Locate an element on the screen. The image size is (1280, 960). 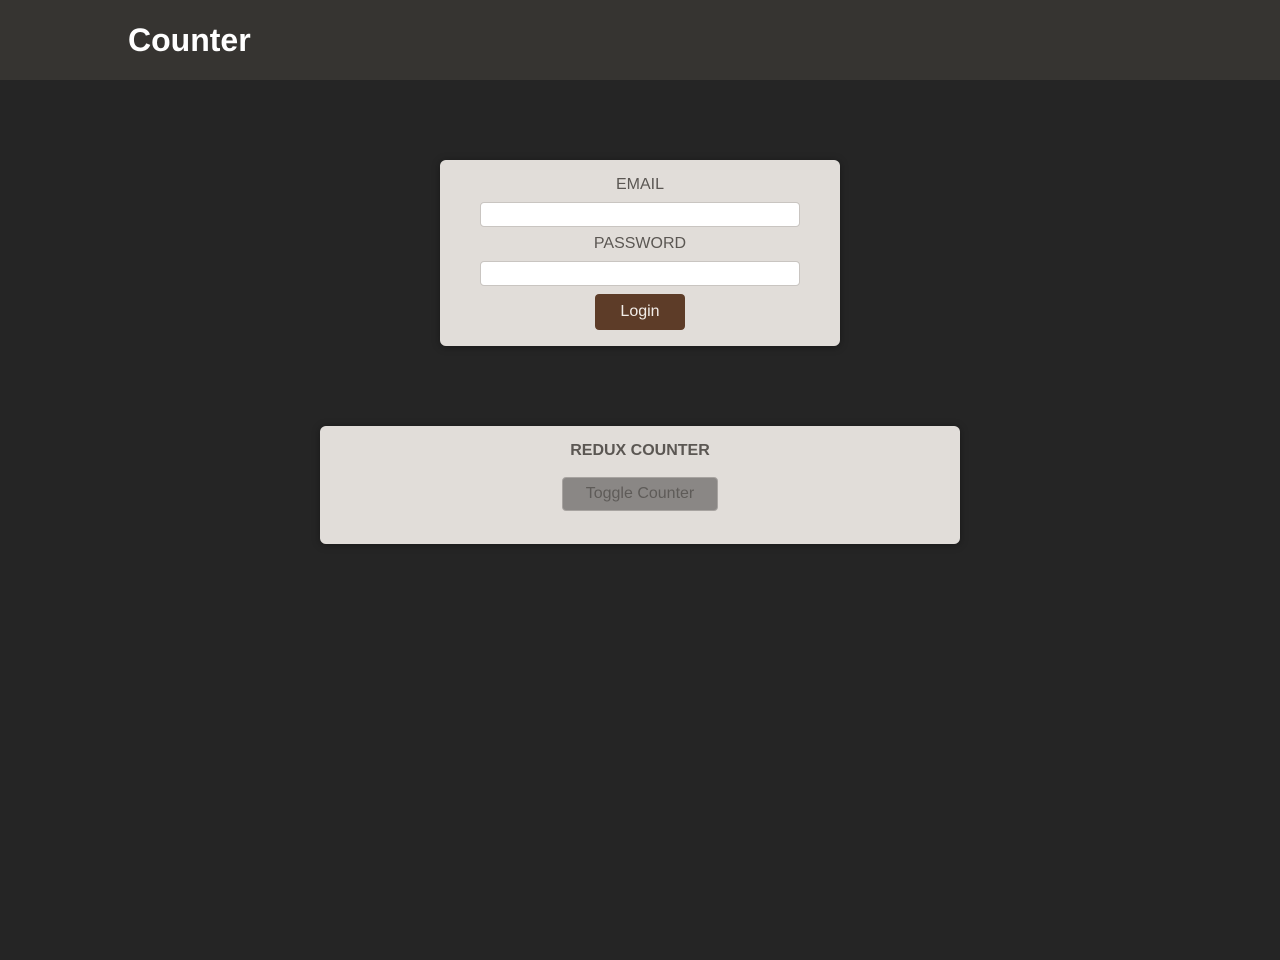
email-input is located at coordinates (640, 214).